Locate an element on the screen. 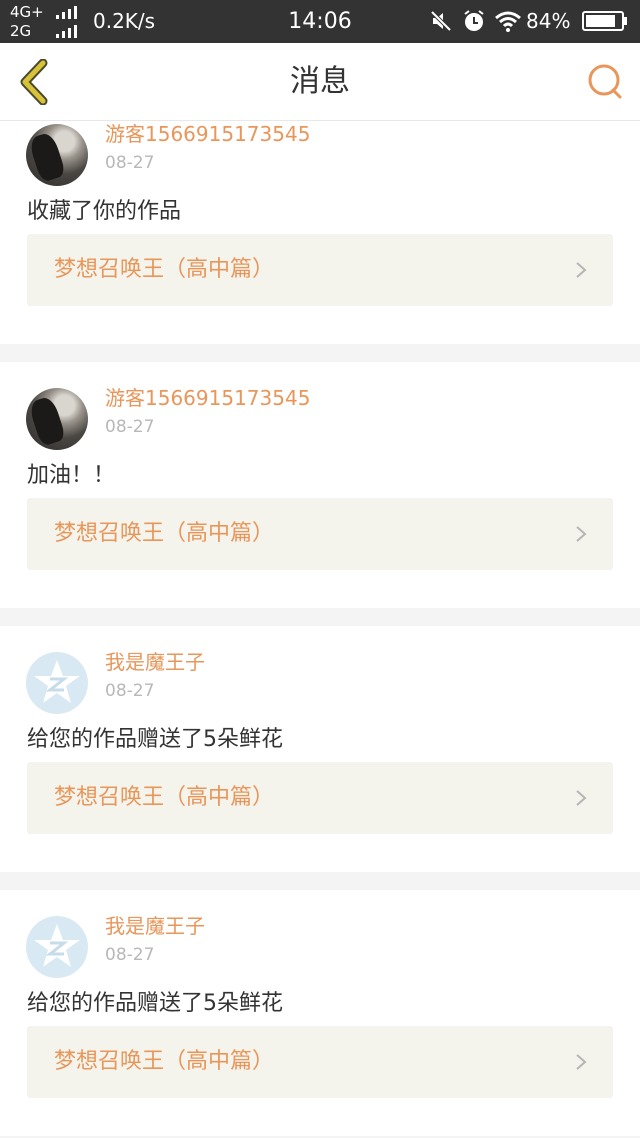 This screenshot has height=1138, width=640. alarm-icon is located at coordinates (474, 20).